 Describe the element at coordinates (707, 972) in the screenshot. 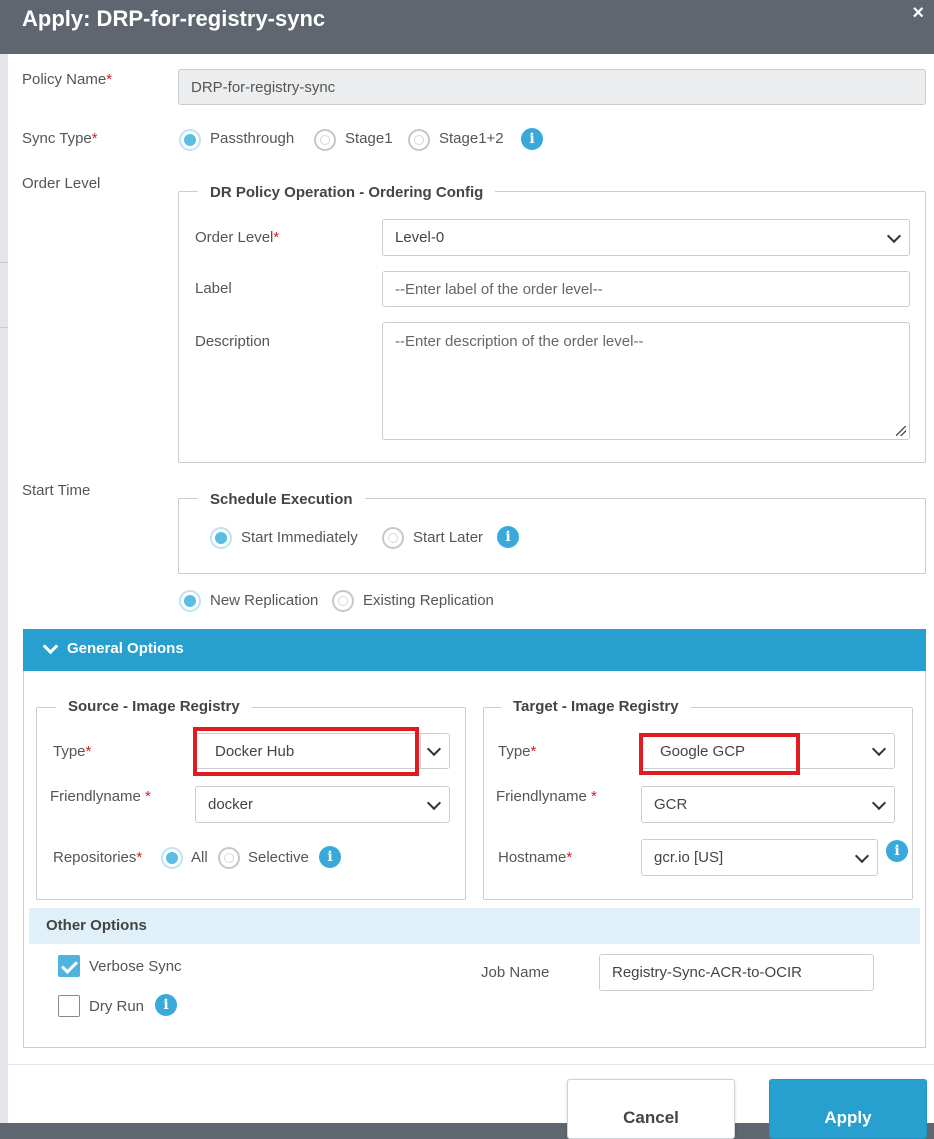

I see `job-name-value: Registry-Sync-ACR-to-OCIR` at that location.